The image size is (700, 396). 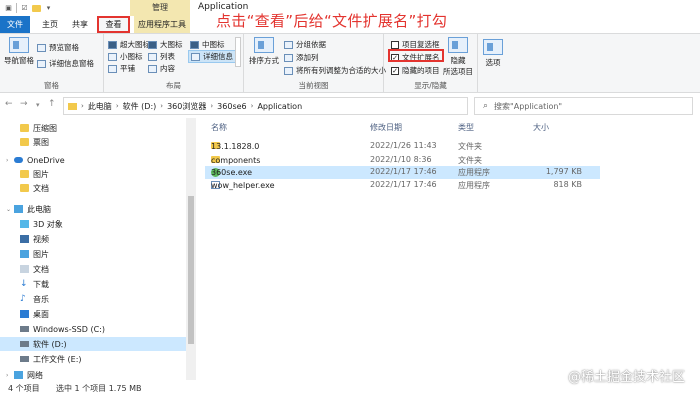 I want to click on sort-by-button: 排序方式, so click(x=264, y=51).